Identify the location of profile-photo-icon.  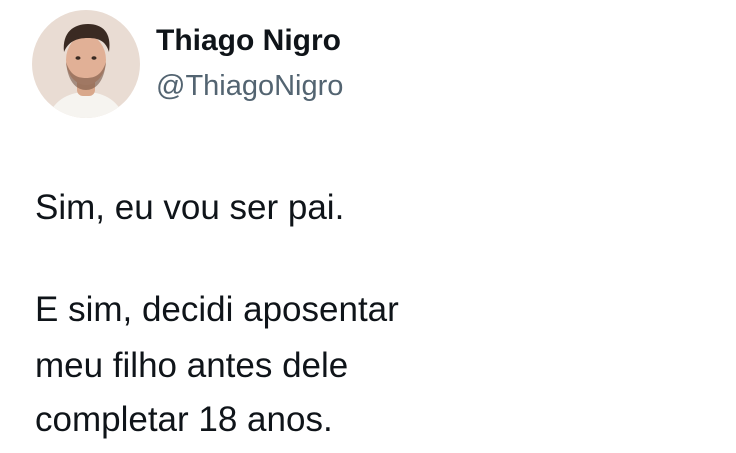
(86, 64).